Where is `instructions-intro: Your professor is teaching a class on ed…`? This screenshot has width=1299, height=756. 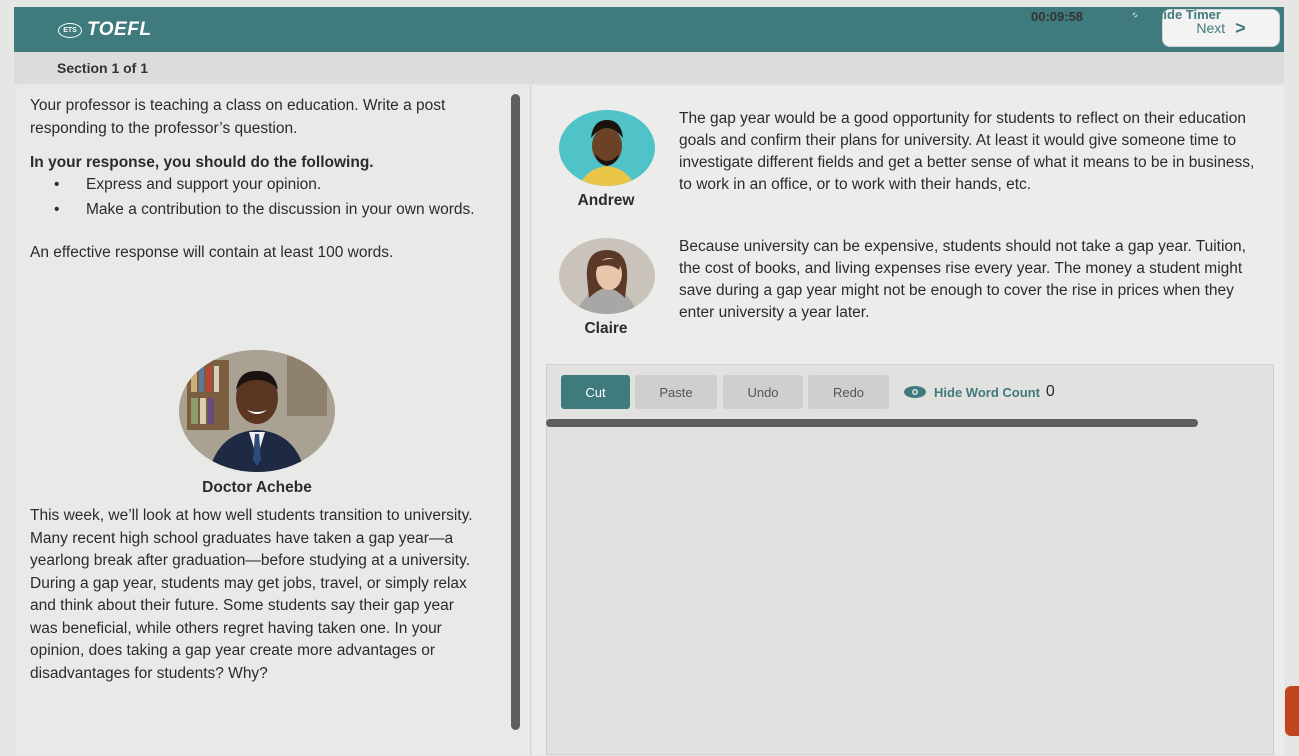 instructions-intro: Your professor is teaching a class on ed… is located at coordinates (238, 117).